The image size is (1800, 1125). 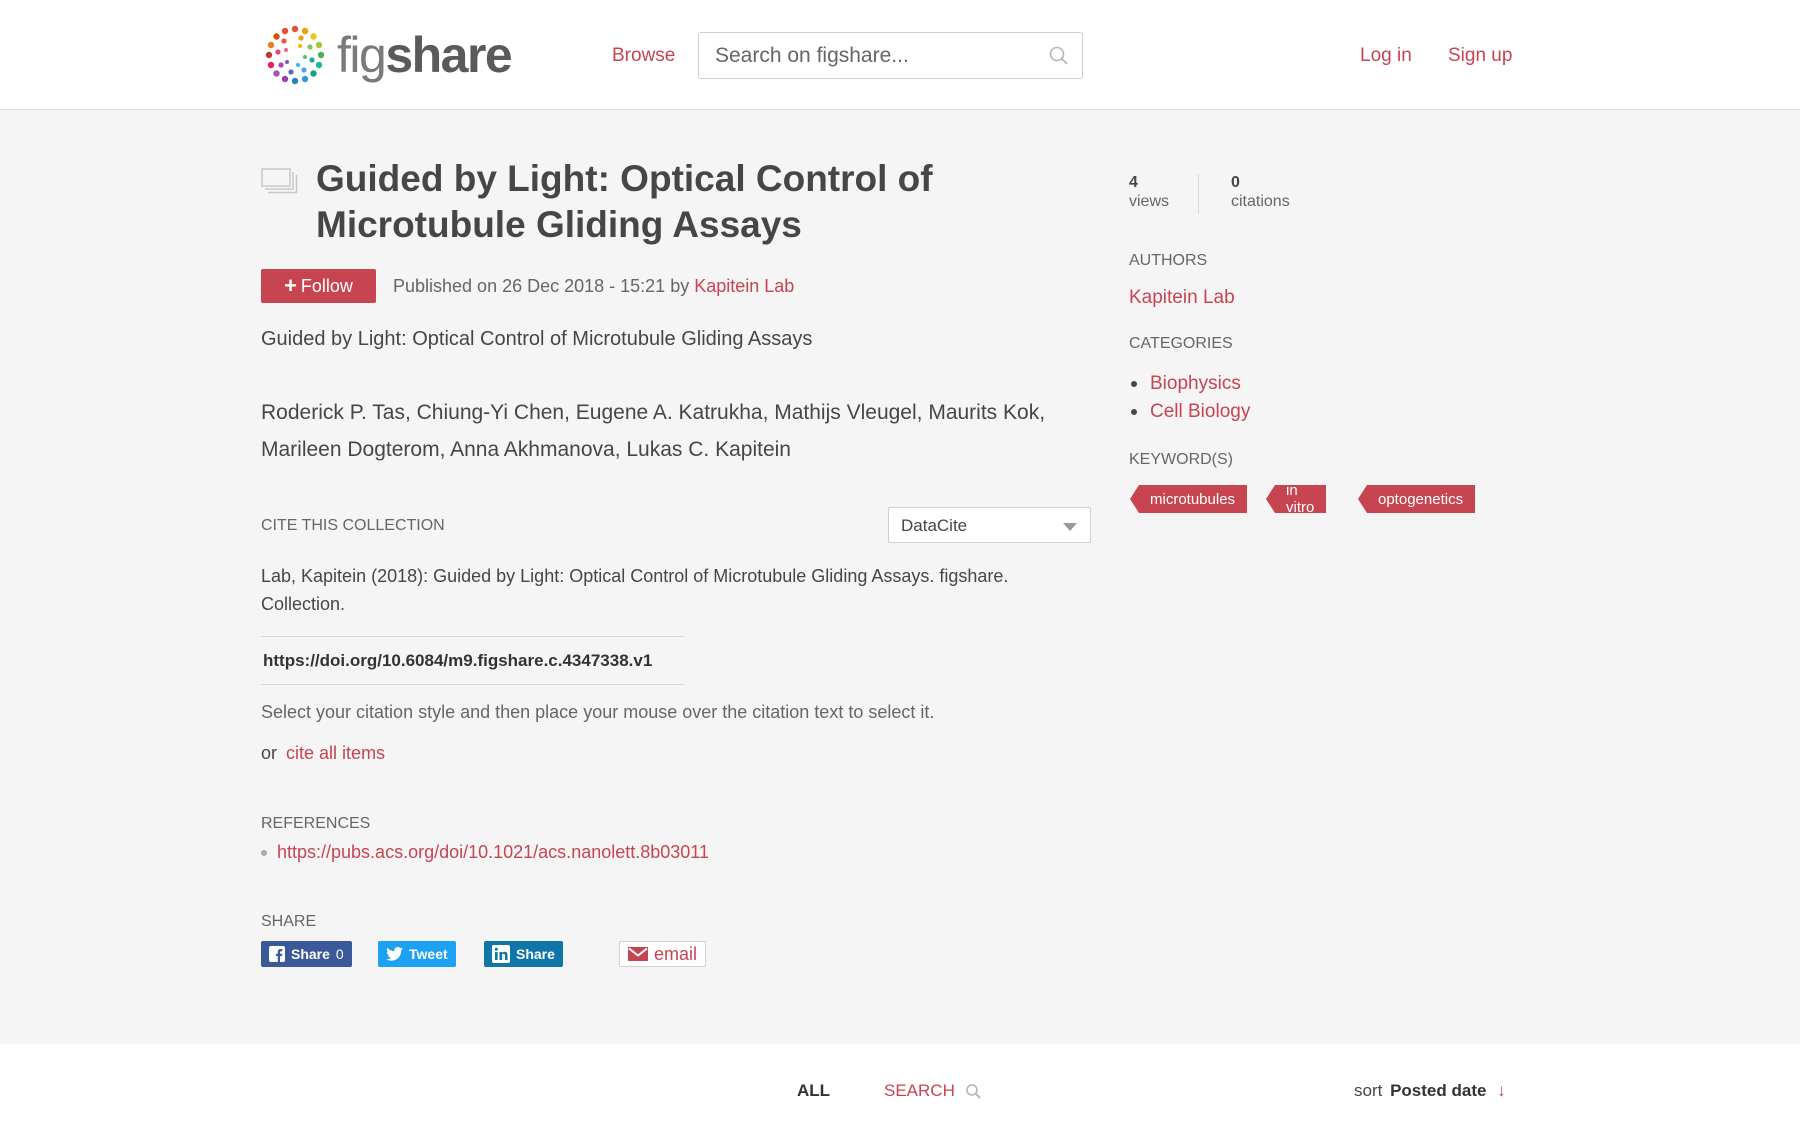 I want to click on cite-all-row: or cite all items, so click(x=323, y=753).